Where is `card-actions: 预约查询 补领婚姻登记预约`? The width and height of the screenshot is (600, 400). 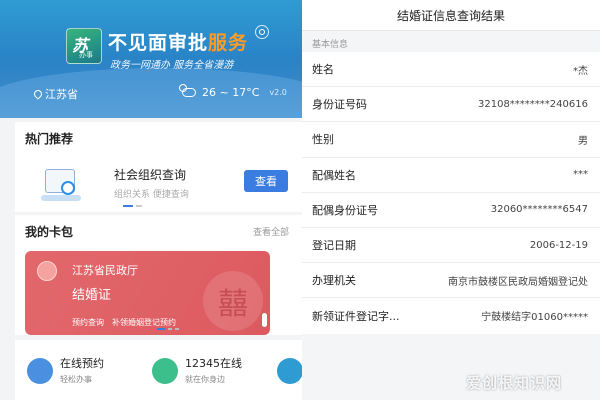 card-actions: 预约查询 补领婚姻登记预约 is located at coordinates (124, 322).